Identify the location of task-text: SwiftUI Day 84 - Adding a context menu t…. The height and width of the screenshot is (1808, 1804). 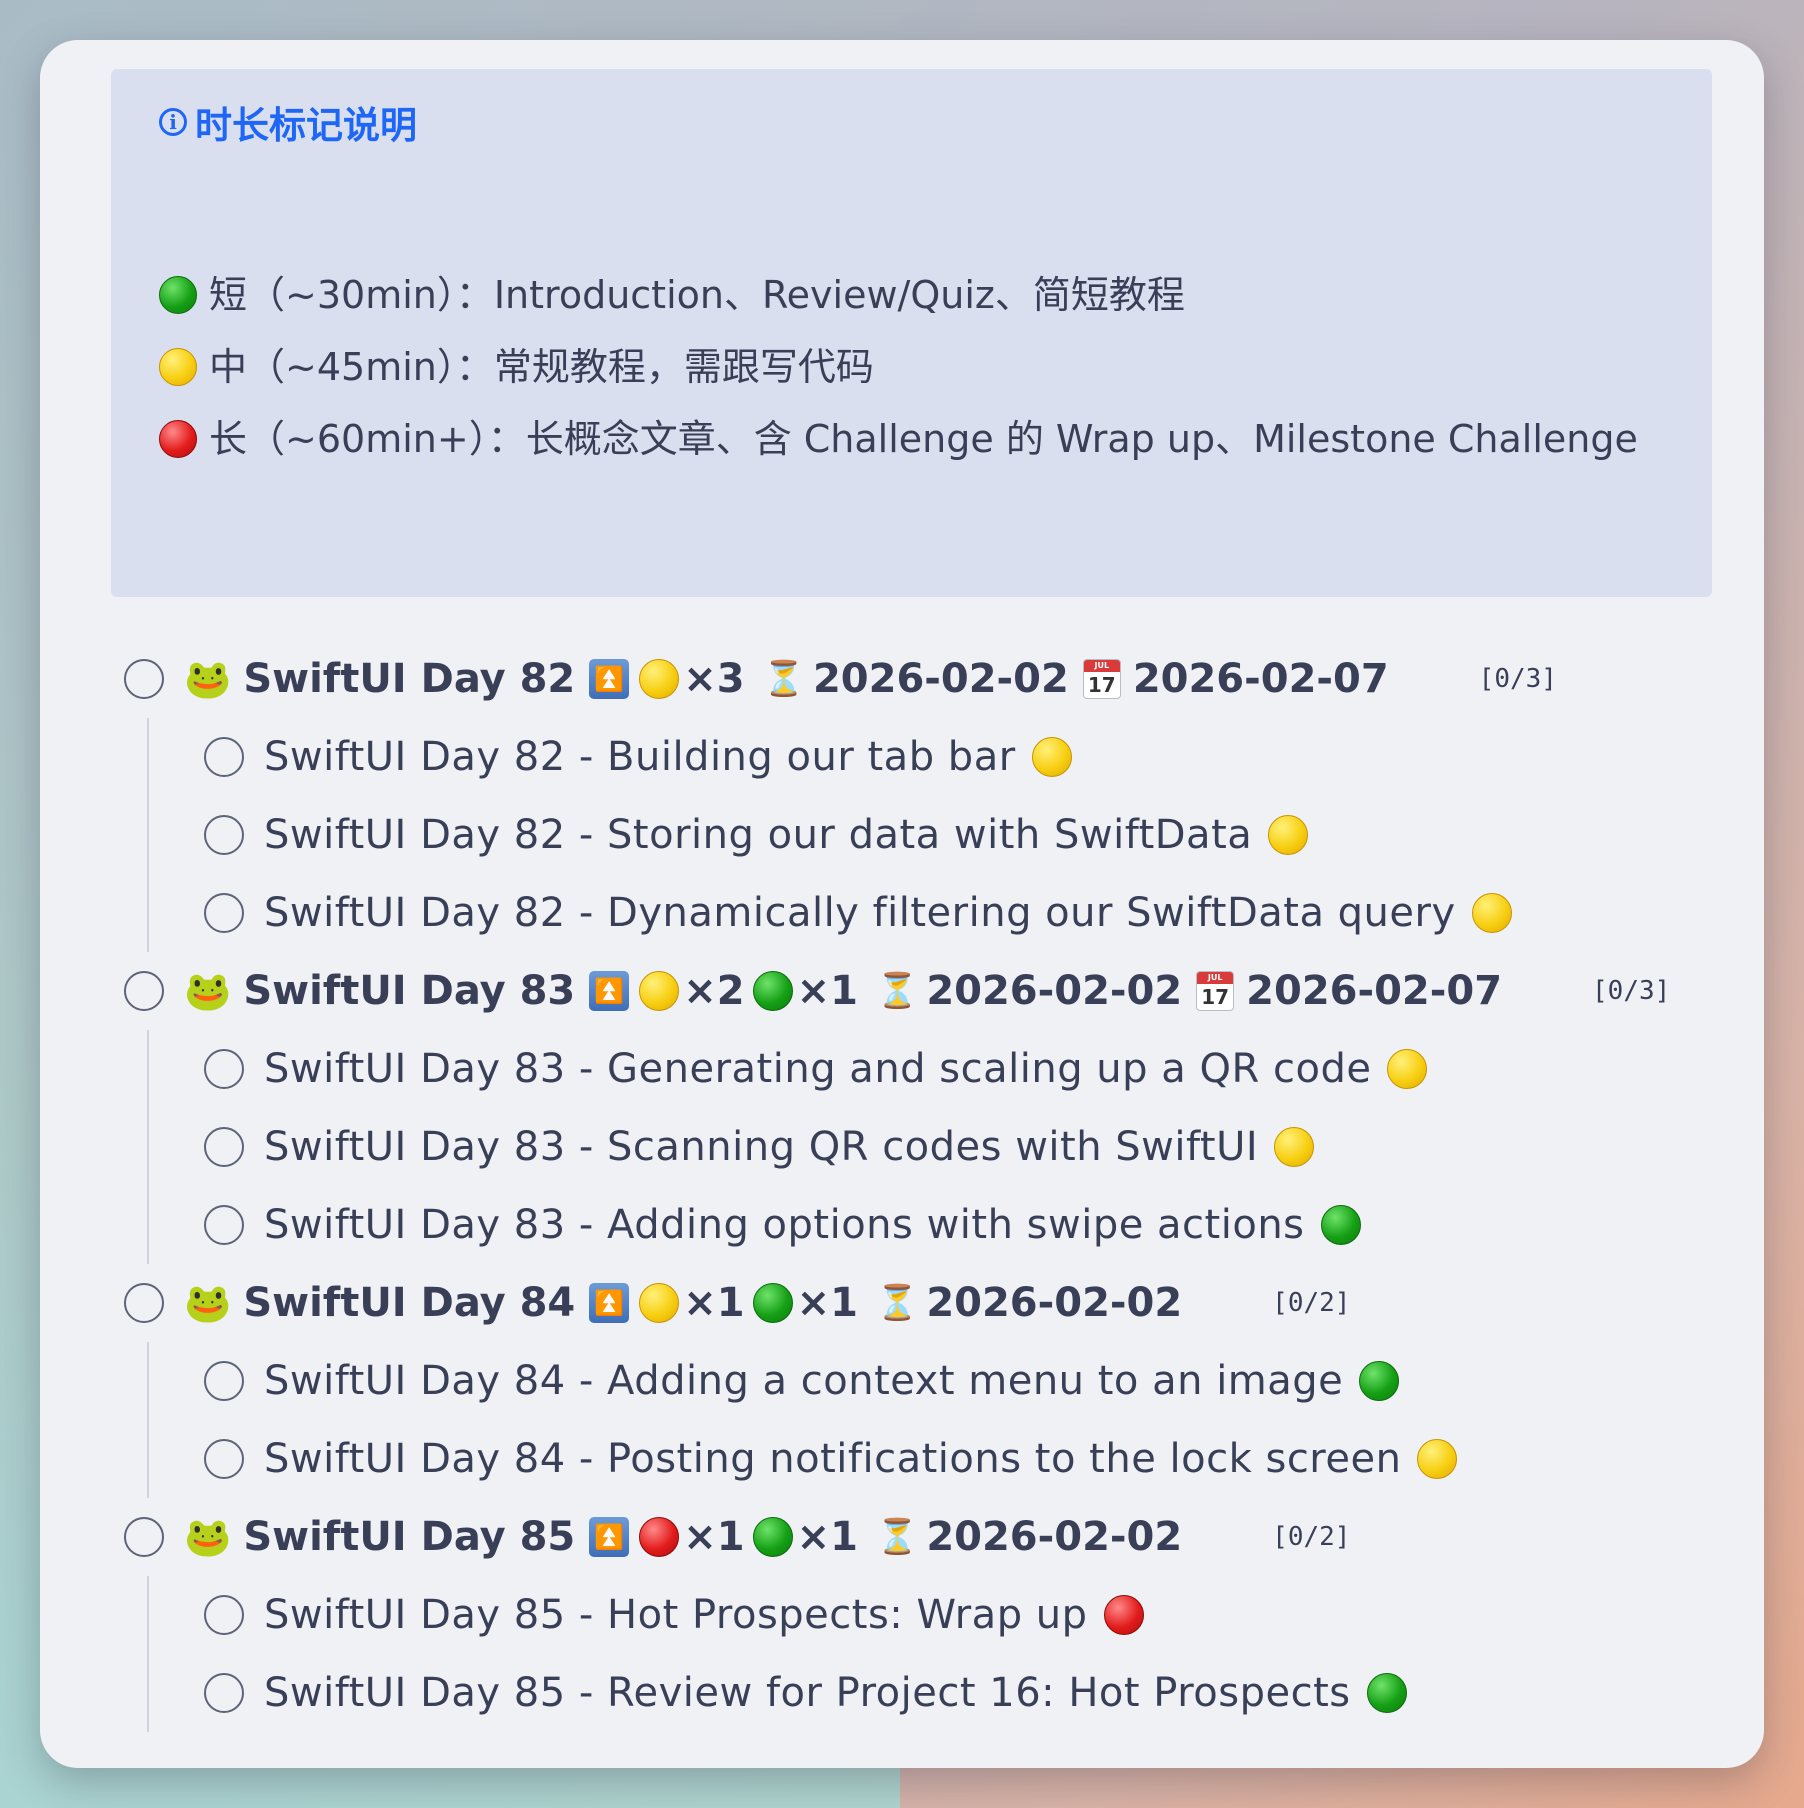
(804, 1381).